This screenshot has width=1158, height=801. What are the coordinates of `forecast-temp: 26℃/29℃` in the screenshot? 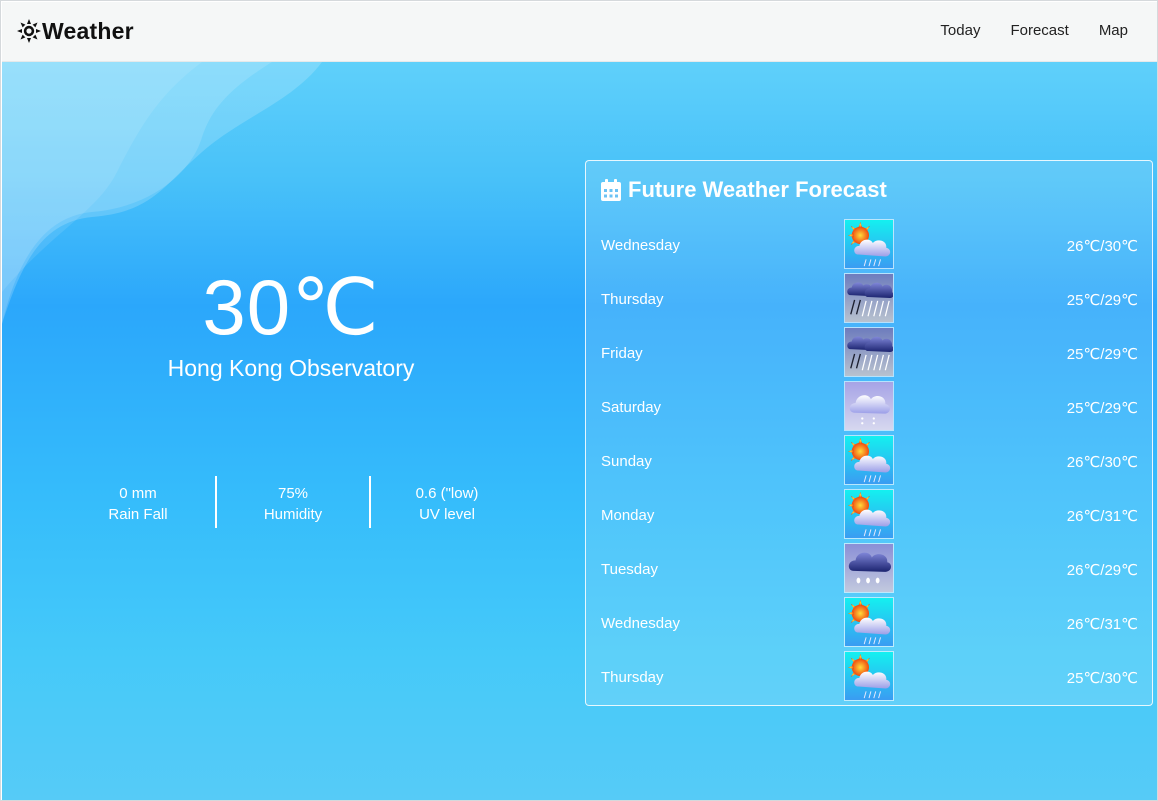 It's located at (1102, 570).